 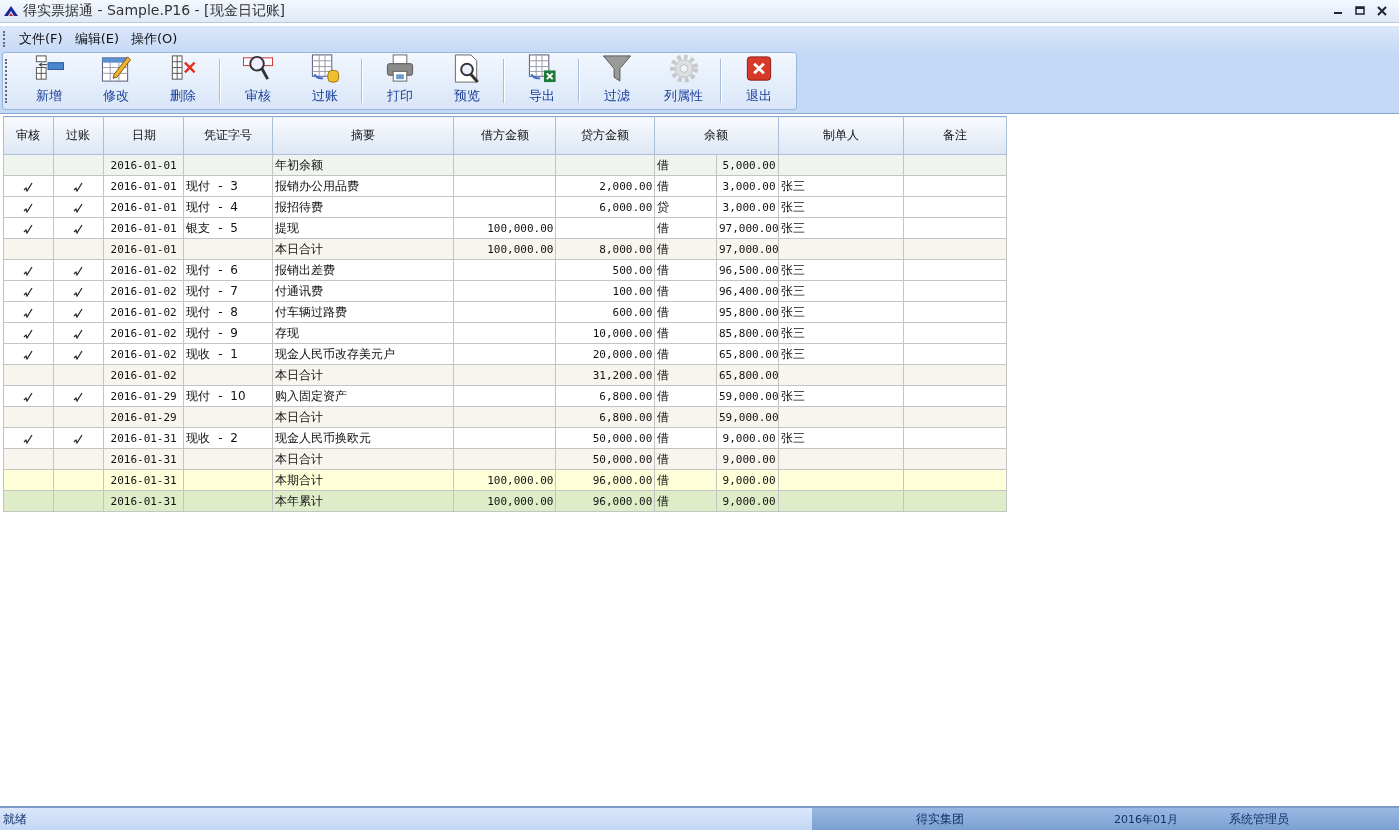 What do you see at coordinates (1146, 819) in the screenshot?
I see `period-text: 2016年01月` at bounding box center [1146, 819].